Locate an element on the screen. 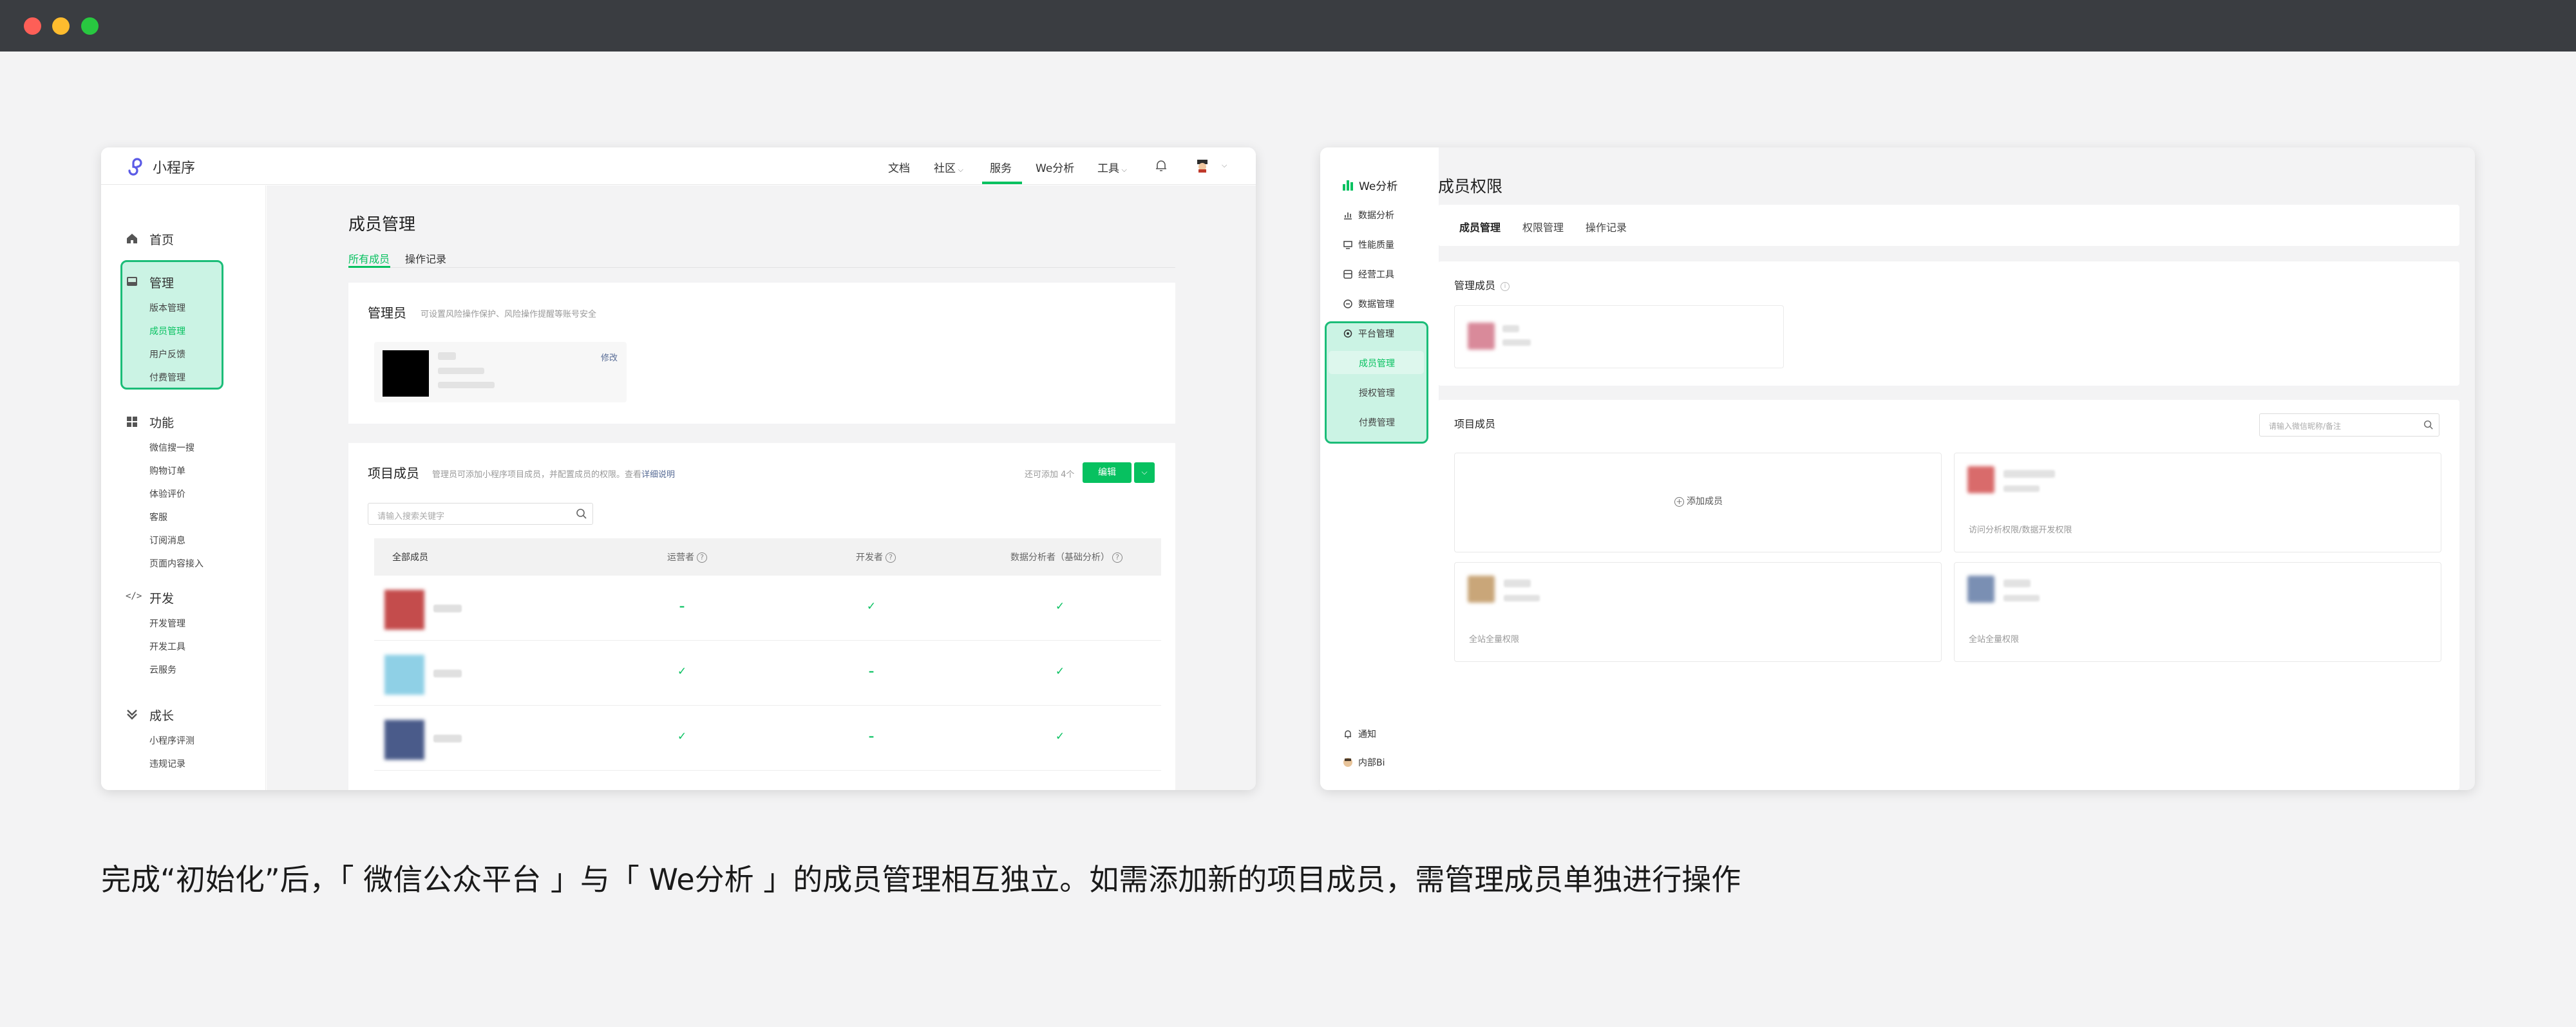 This screenshot has width=2576, height=1027. nav-we-analytics: We分析 is located at coordinates (1055, 167).